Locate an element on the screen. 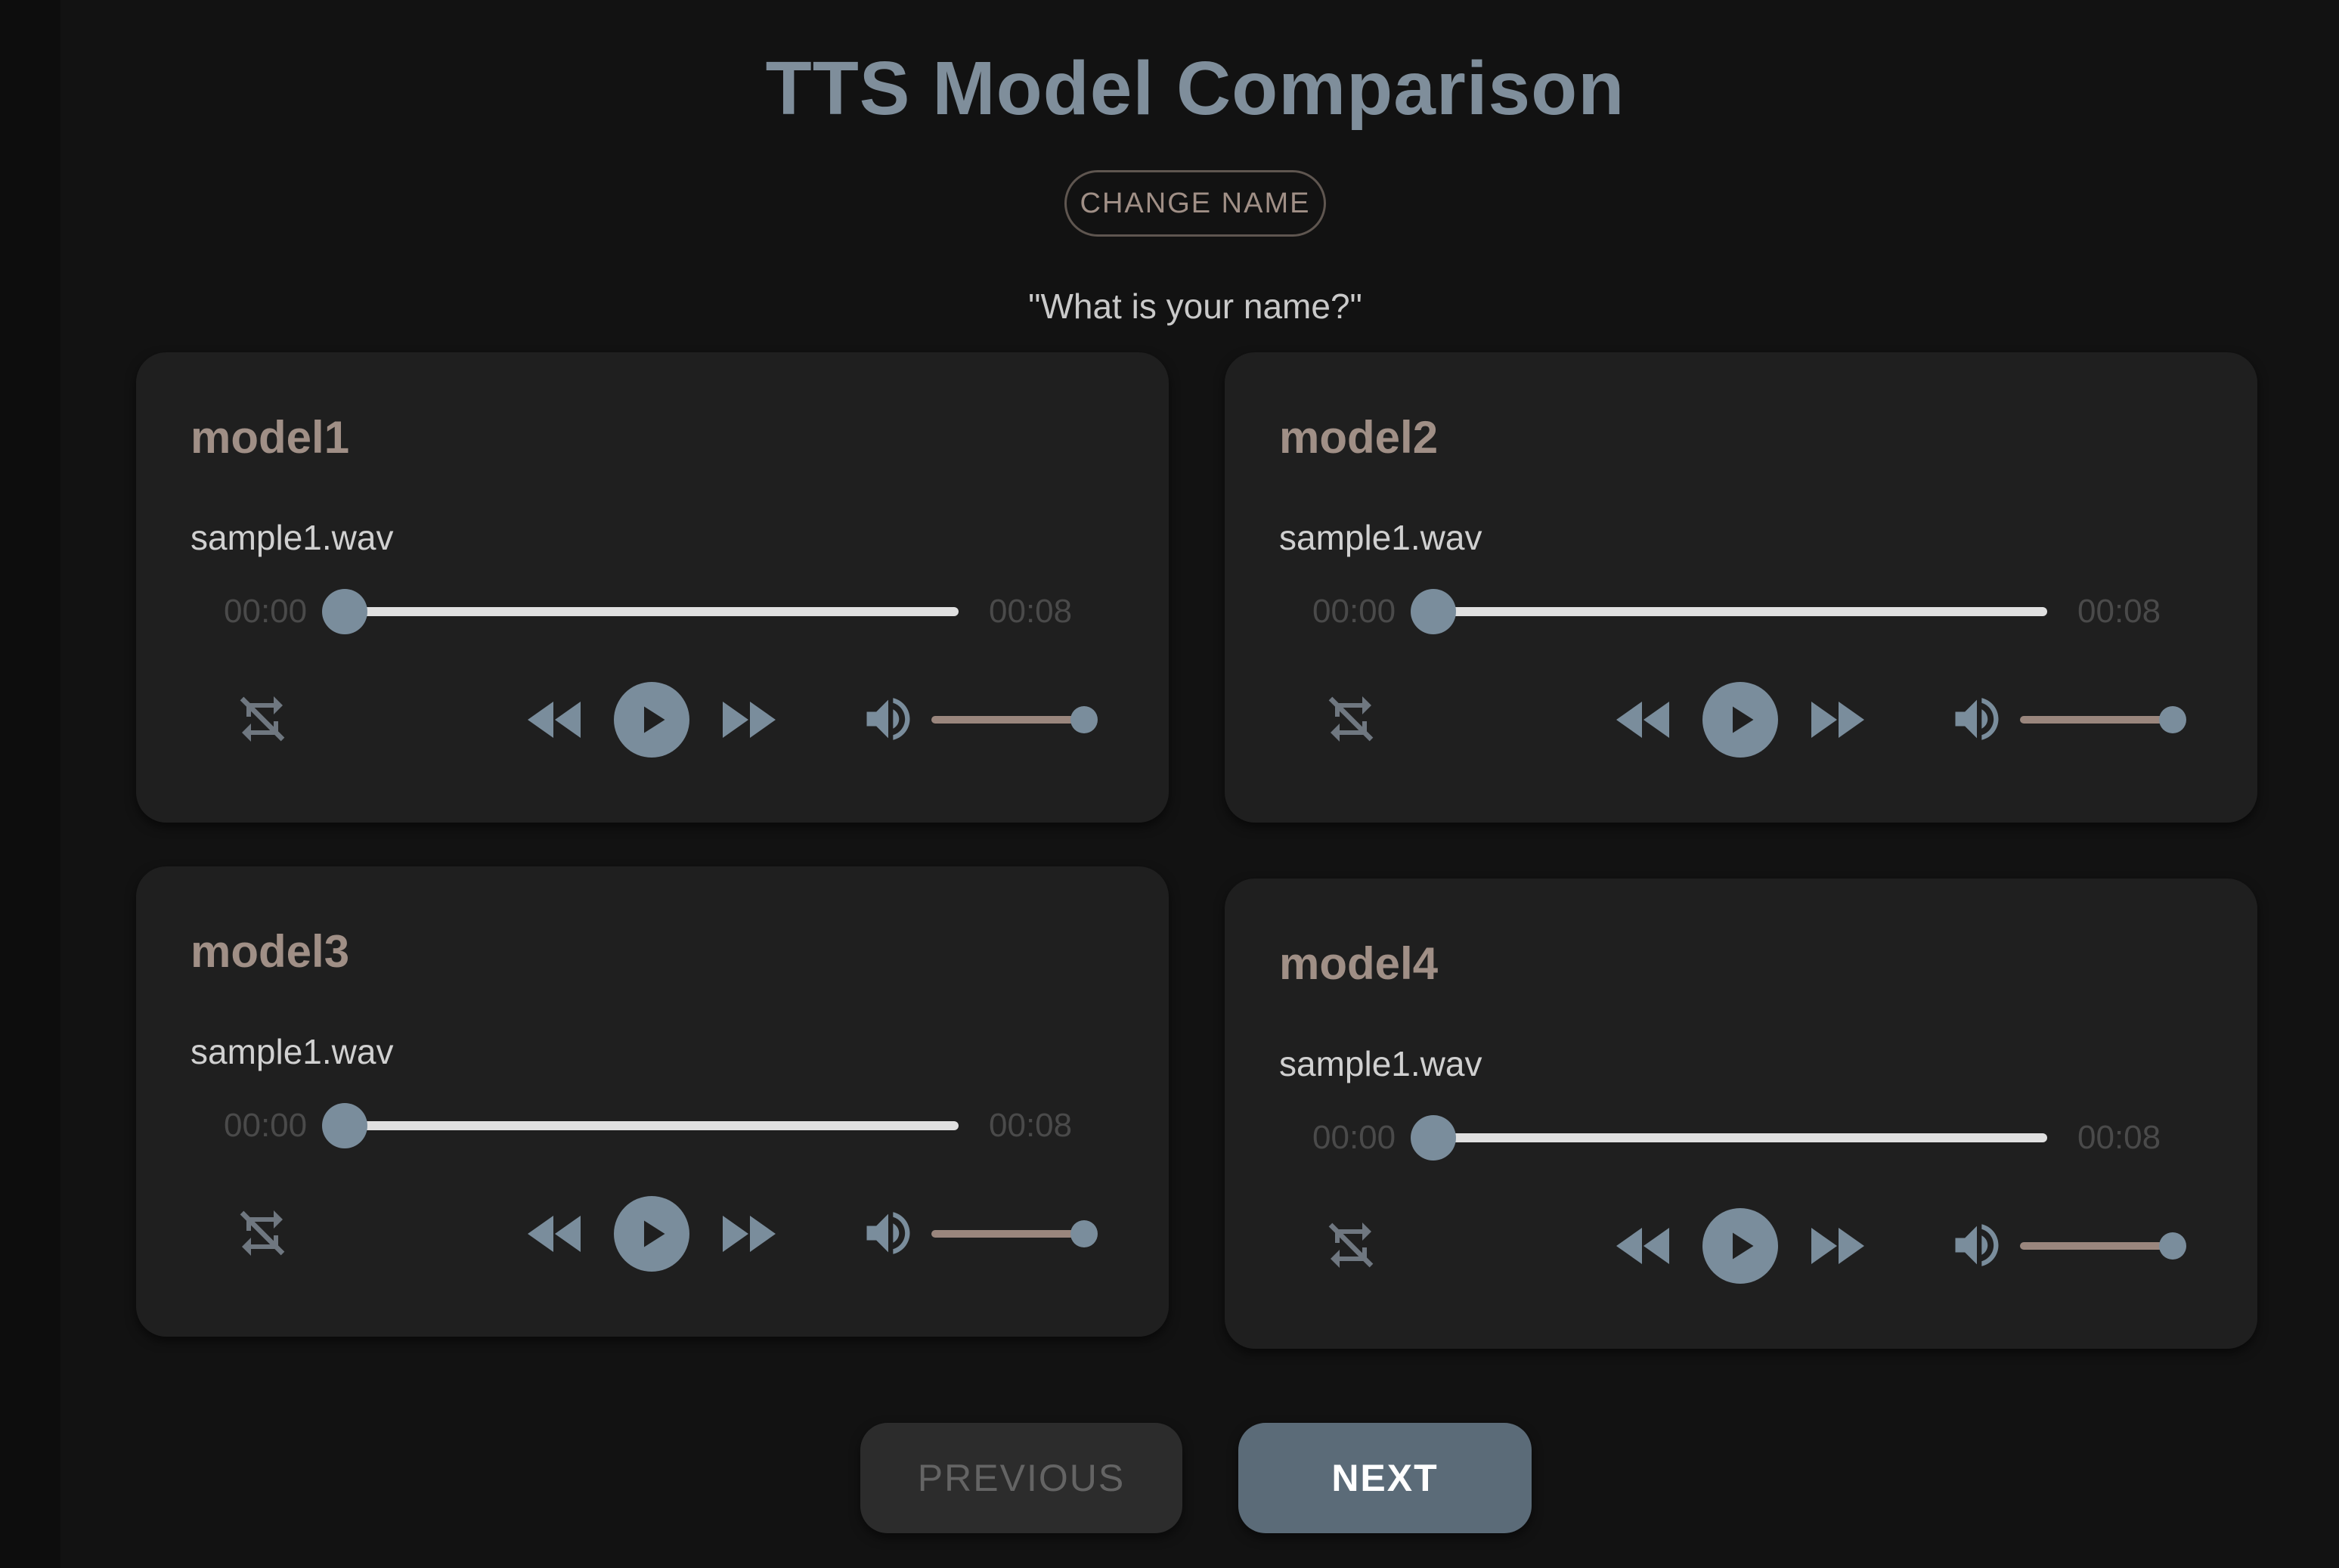 The width and height of the screenshot is (2339, 1568). page-title: TTS Model Comparison is located at coordinates (1195, 88).